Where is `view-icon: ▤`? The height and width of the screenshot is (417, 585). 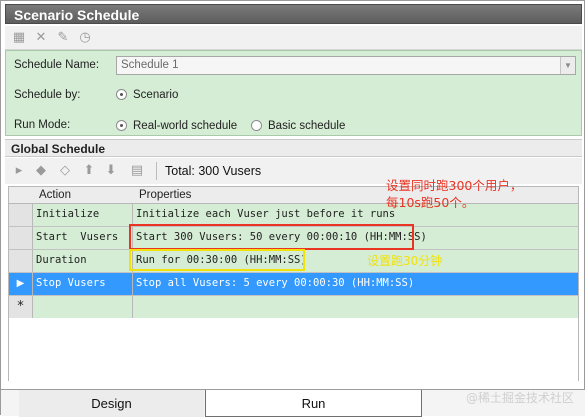 view-icon: ▤ is located at coordinates (137, 171).